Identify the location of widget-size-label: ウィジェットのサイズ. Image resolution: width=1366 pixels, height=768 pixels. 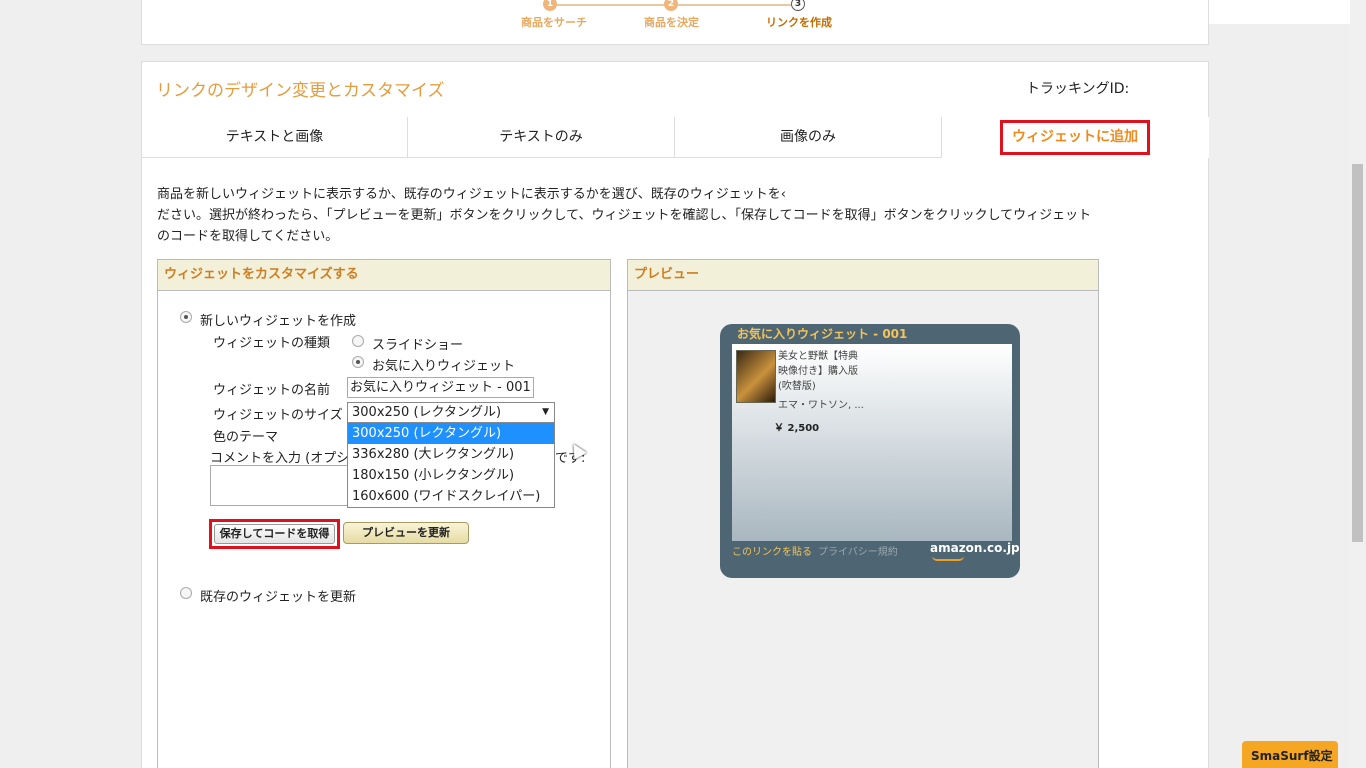
(278, 415).